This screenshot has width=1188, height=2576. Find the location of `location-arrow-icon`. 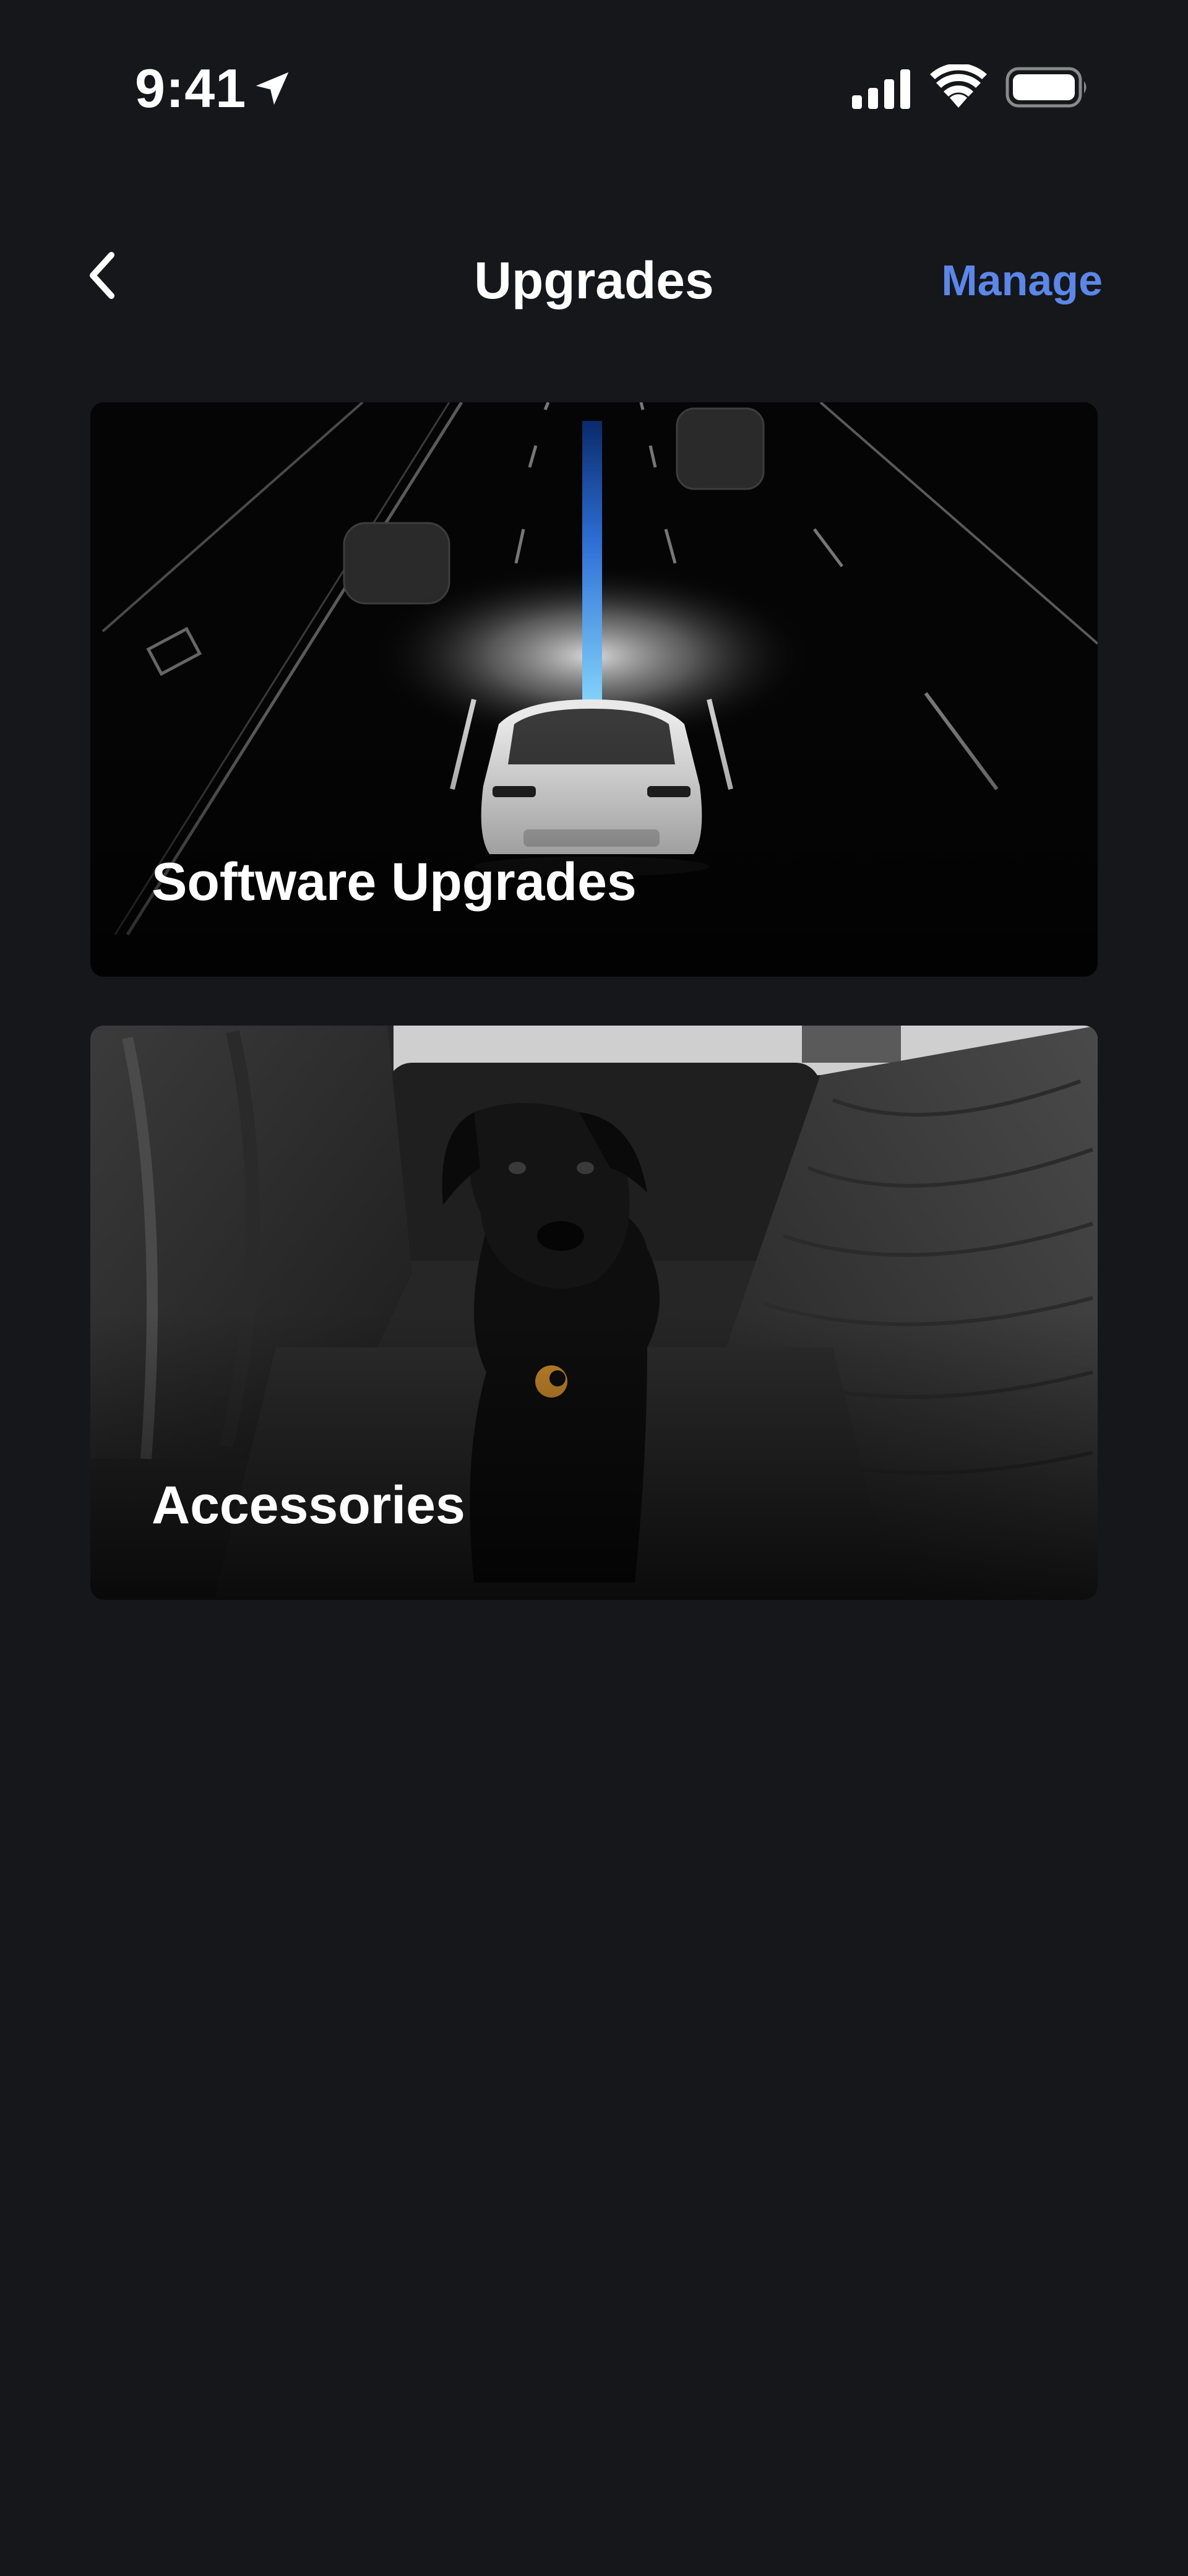

location-arrow-icon is located at coordinates (272, 88).